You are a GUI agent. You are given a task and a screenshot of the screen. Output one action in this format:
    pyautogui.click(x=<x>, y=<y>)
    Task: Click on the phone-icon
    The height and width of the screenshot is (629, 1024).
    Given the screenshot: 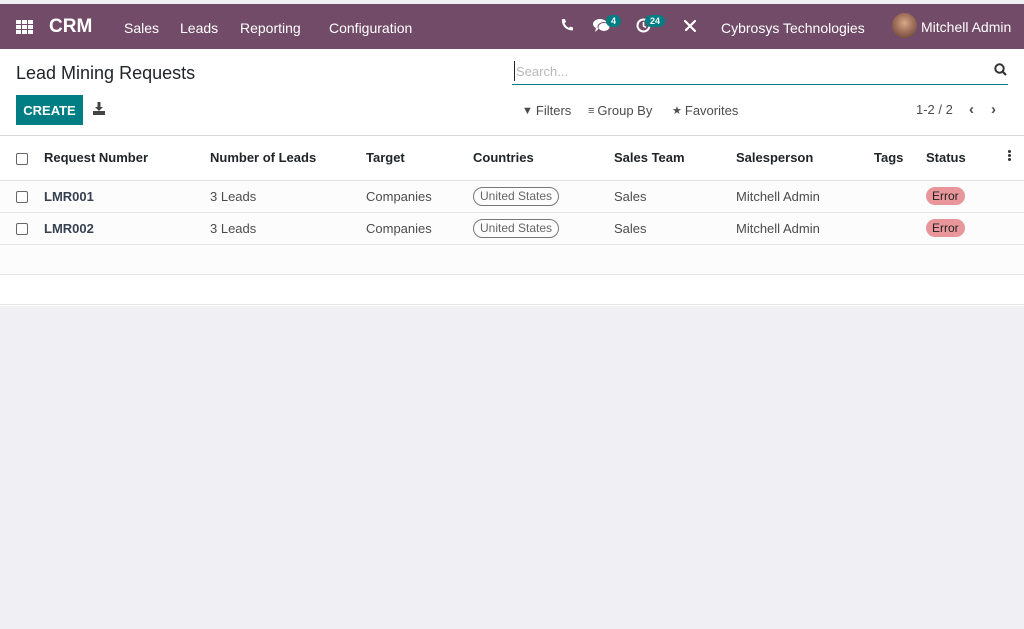 What is the action you would take?
    pyautogui.click(x=567, y=26)
    